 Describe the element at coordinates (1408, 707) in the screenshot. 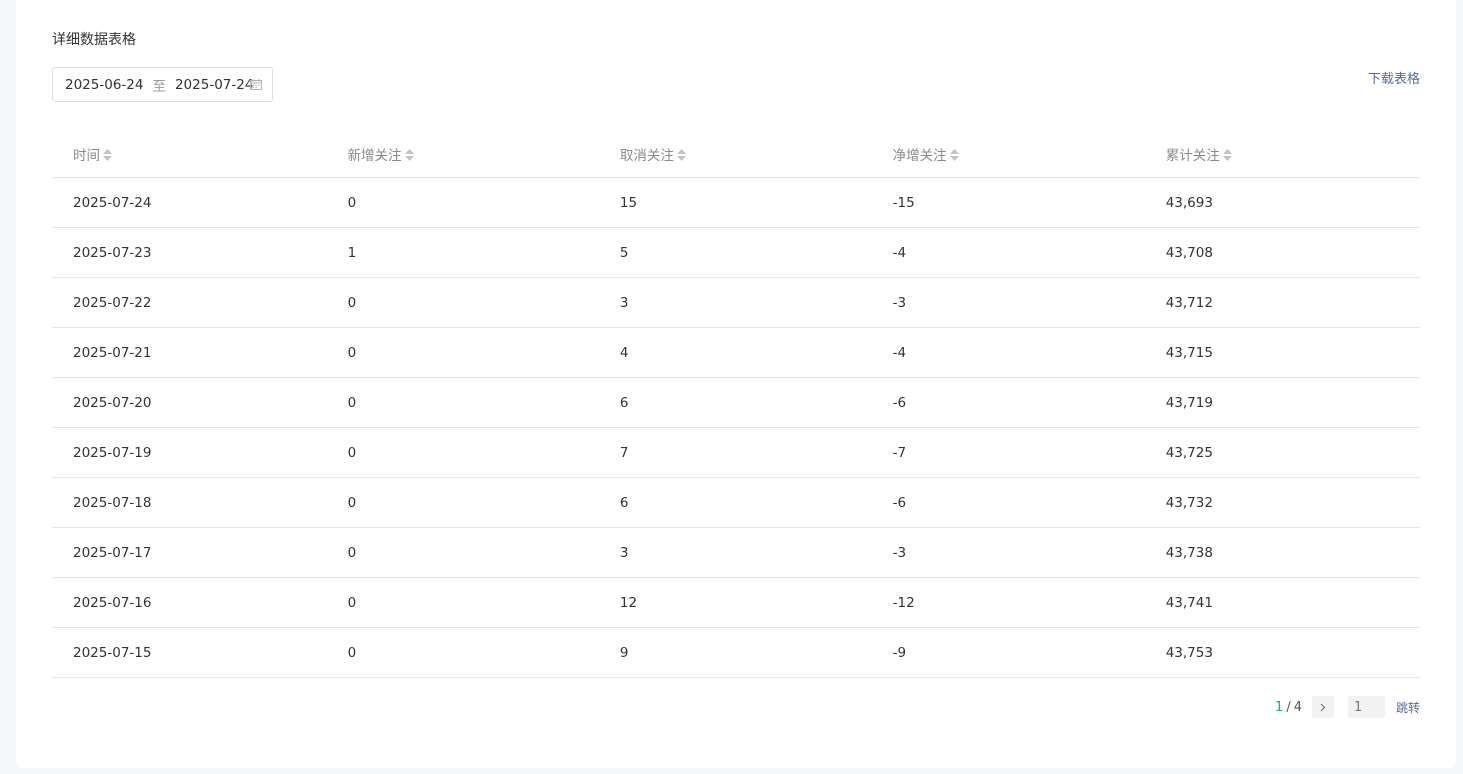

I see `page-jump-button: 跳转` at that location.